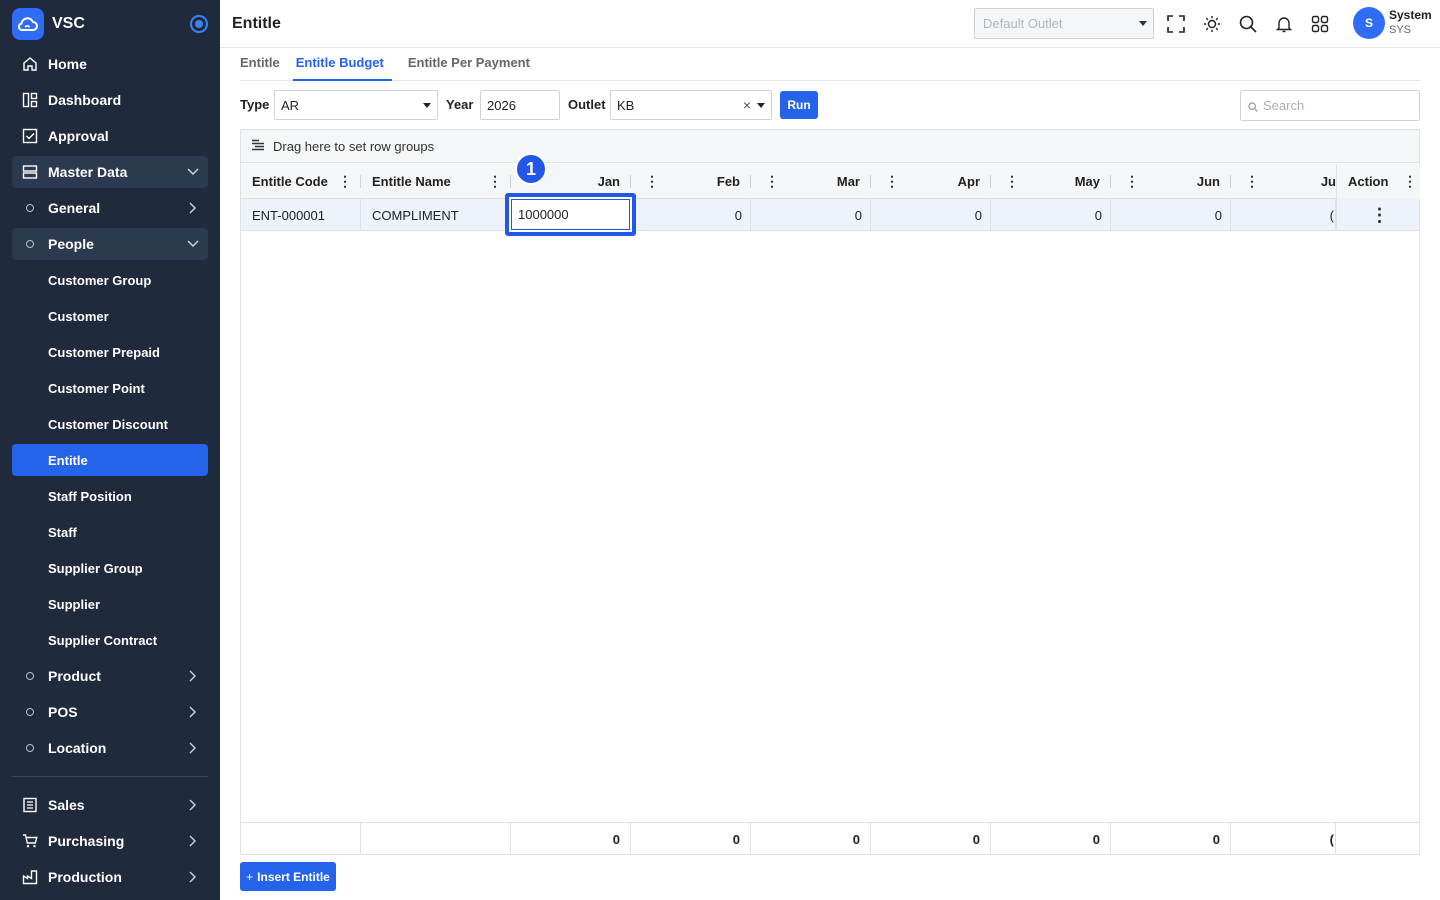  I want to click on outlet-select: Default Outlet, so click(1064, 23).